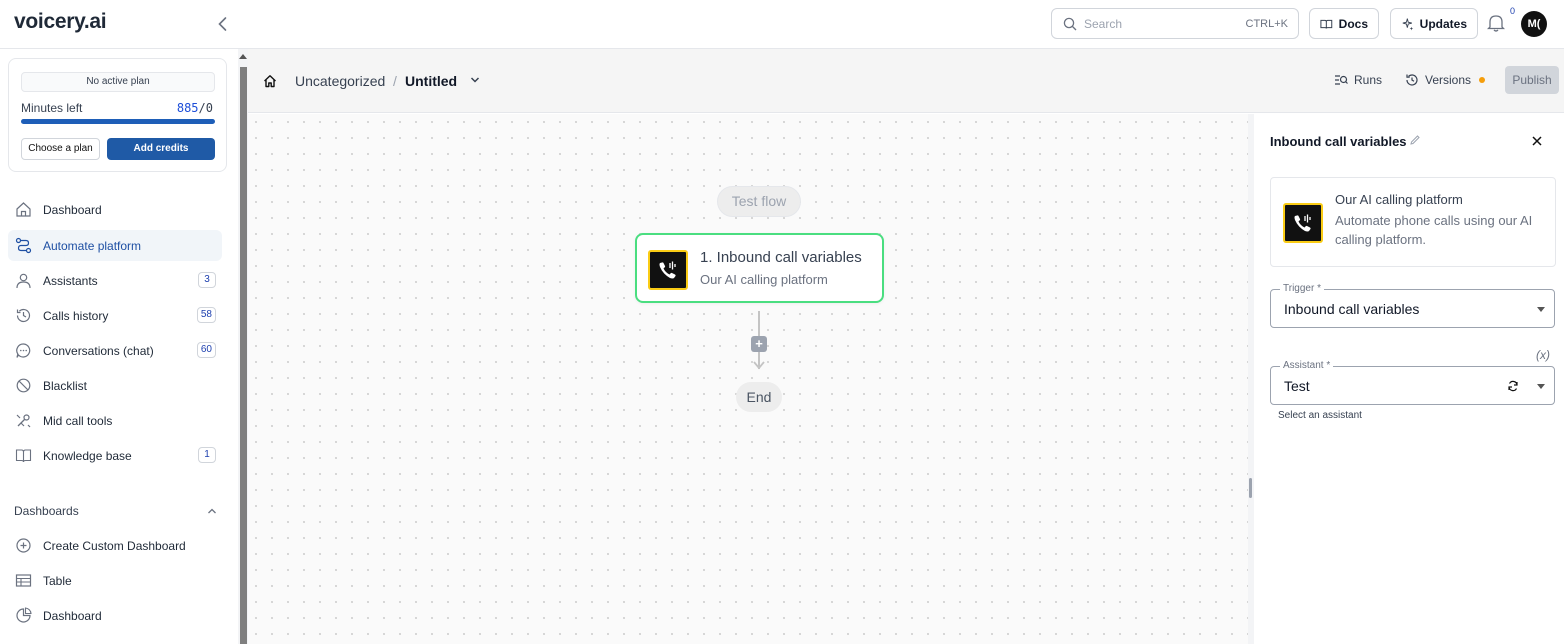 This screenshot has width=1564, height=644. I want to click on notifications-button, so click(1497, 24).